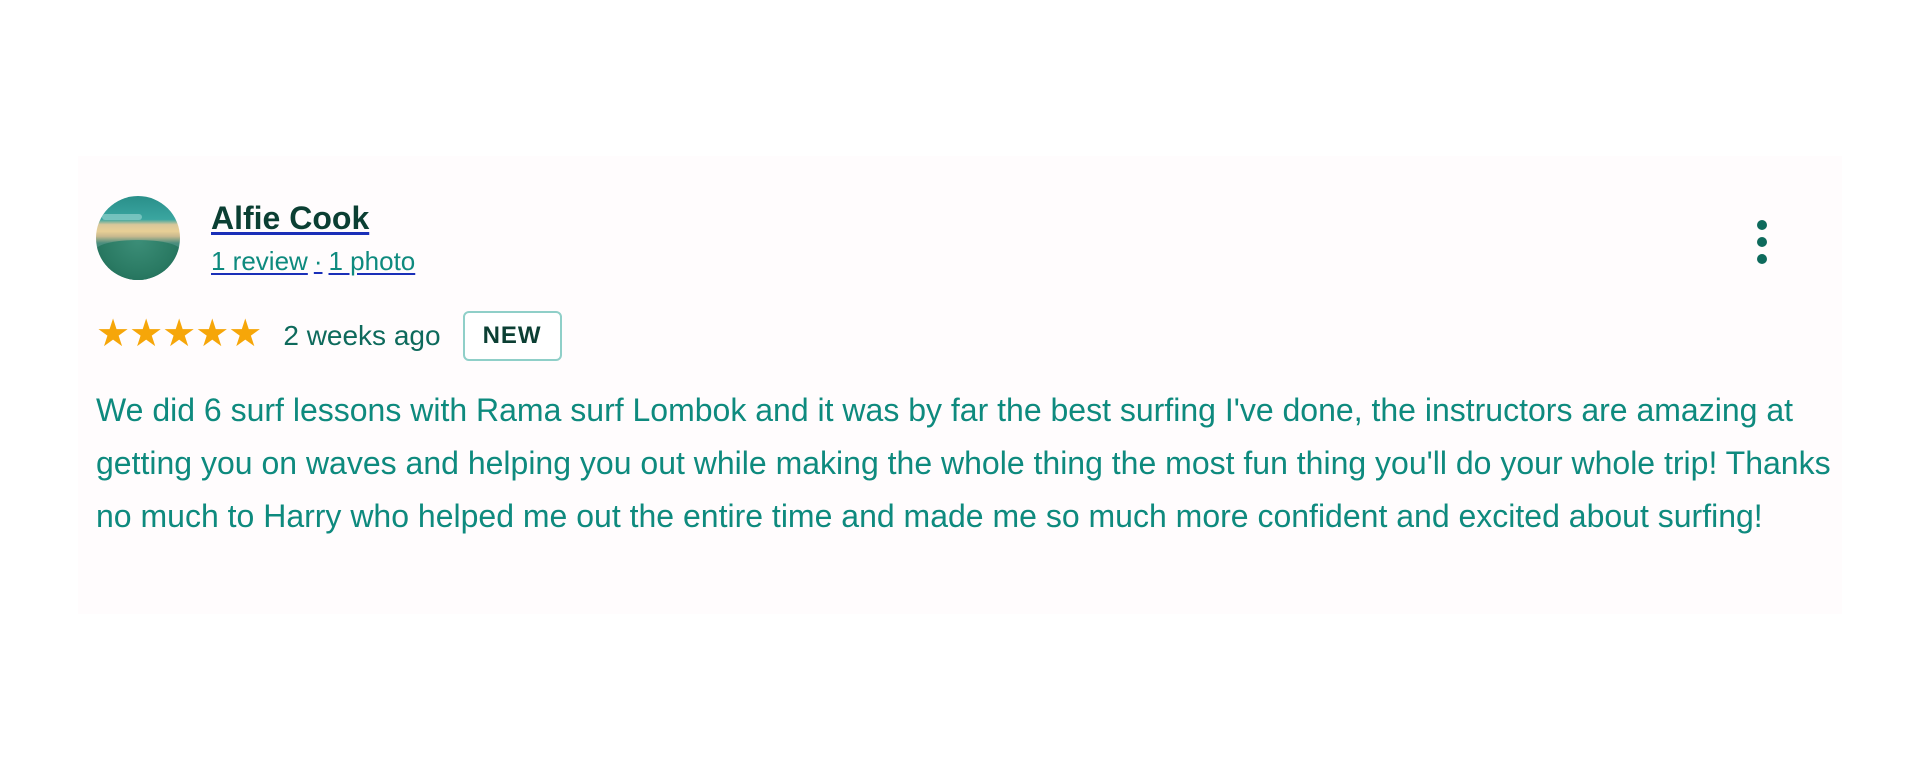 This screenshot has width=1920, height=768. What do you see at coordinates (512, 336) in the screenshot?
I see `new-badge: NEW` at bounding box center [512, 336].